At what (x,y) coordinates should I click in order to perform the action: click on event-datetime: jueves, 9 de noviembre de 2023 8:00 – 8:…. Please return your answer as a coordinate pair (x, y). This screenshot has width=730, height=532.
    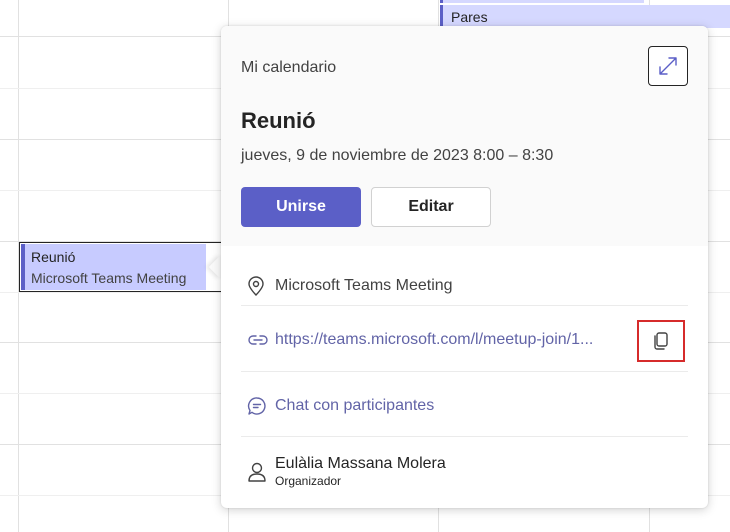
    Looking at the image, I should click on (397, 155).